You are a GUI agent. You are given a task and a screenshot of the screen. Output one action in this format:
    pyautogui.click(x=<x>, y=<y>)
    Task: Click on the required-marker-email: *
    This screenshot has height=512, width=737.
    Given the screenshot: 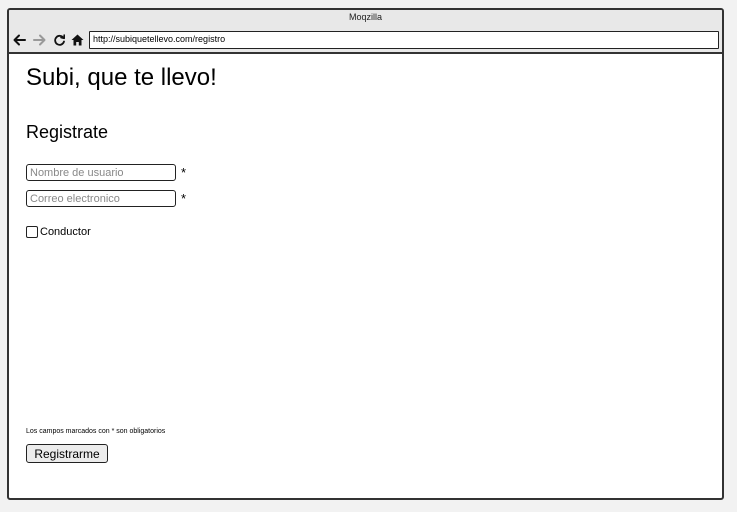 What is the action you would take?
    pyautogui.click(x=184, y=198)
    